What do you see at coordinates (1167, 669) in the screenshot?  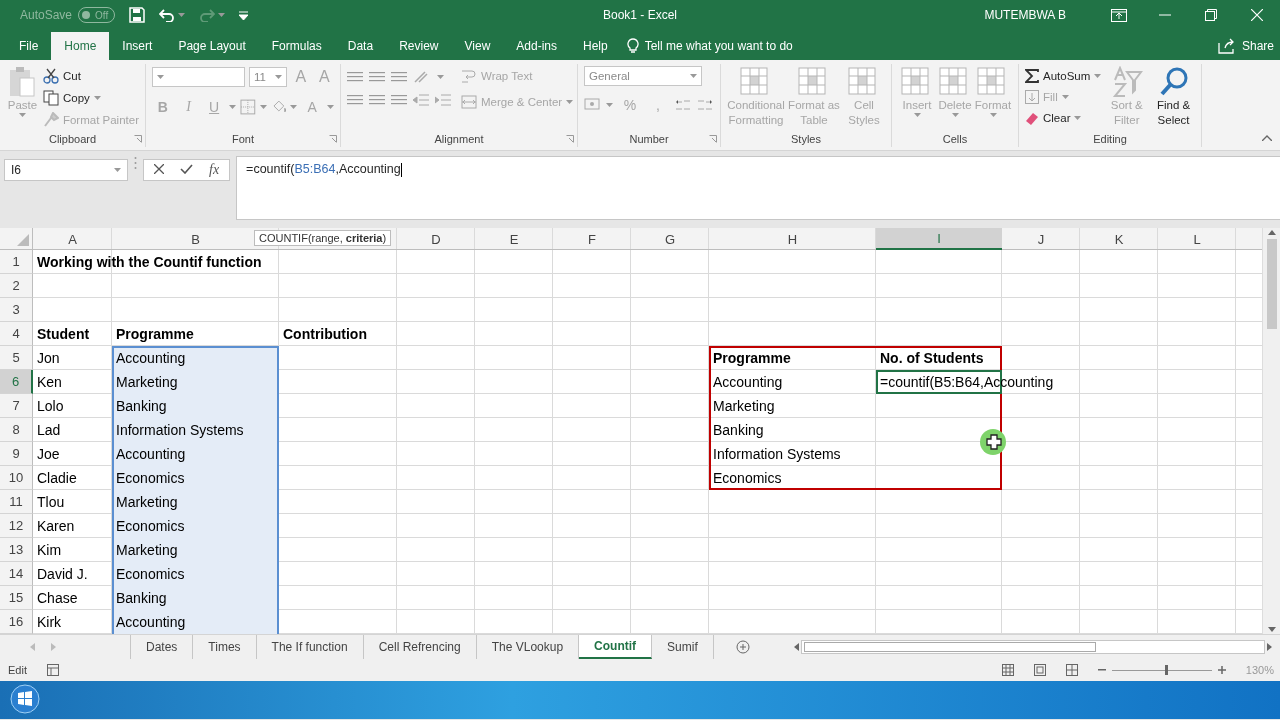 I see `zoom-slider-thumb` at bounding box center [1167, 669].